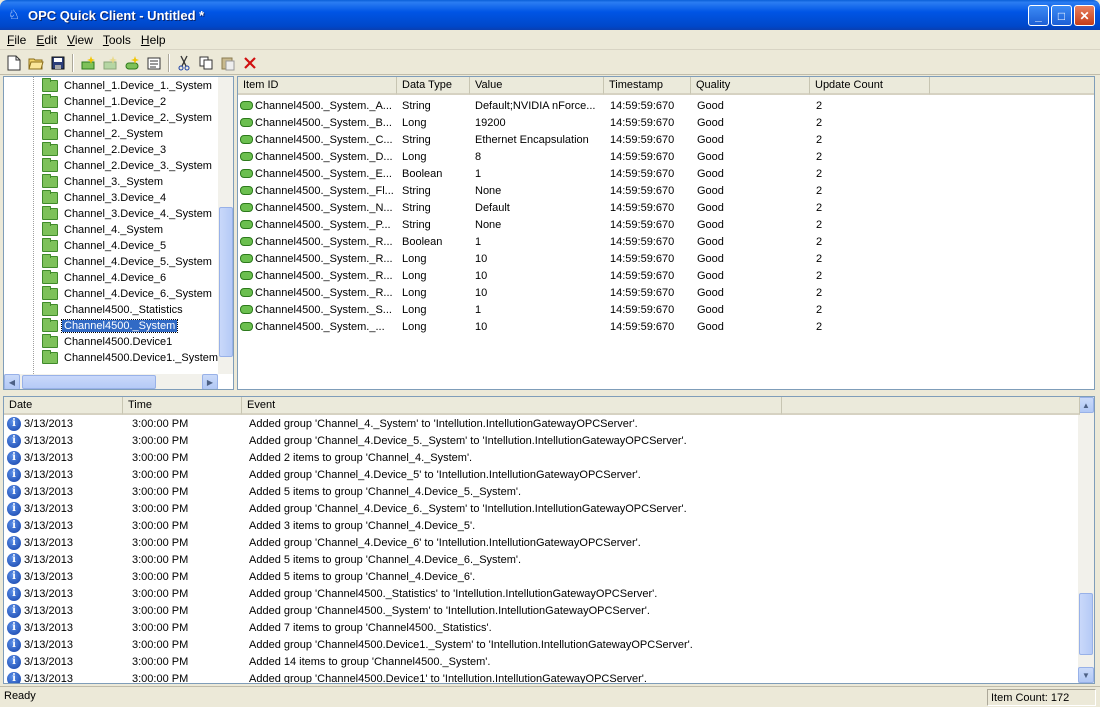  What do you see at coordinates (647, 86) in the screenshot?
I see `column-header: Timestamp` at bounding box center [647, 86].